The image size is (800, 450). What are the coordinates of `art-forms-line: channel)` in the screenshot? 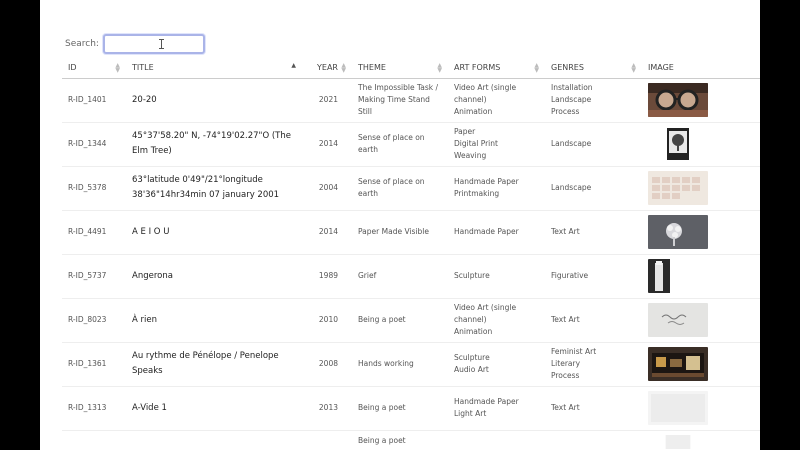 It's located at (470, 319).